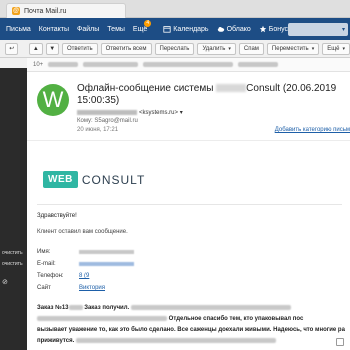 The height and width of the screenshot is (350, 350). I want to click on sidebar-top-strip, so click(13, 63).